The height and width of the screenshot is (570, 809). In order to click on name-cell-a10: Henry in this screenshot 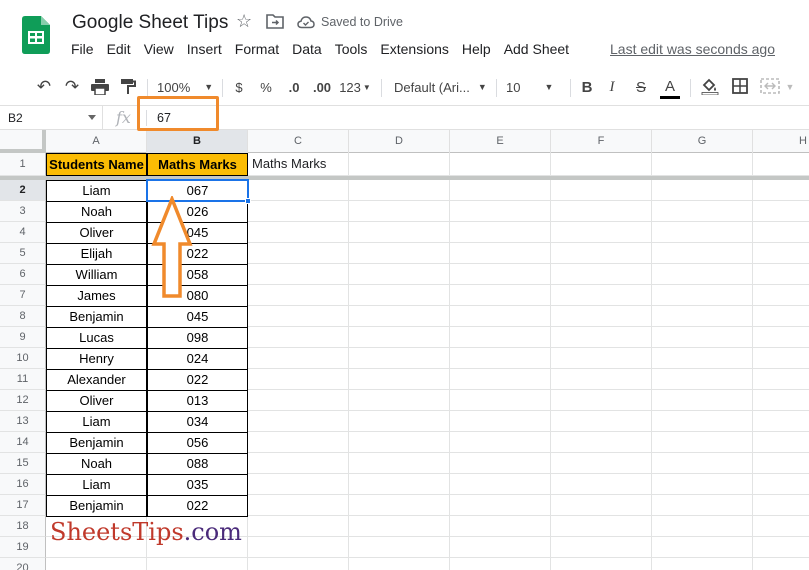, I will do `click(96, 359)`.